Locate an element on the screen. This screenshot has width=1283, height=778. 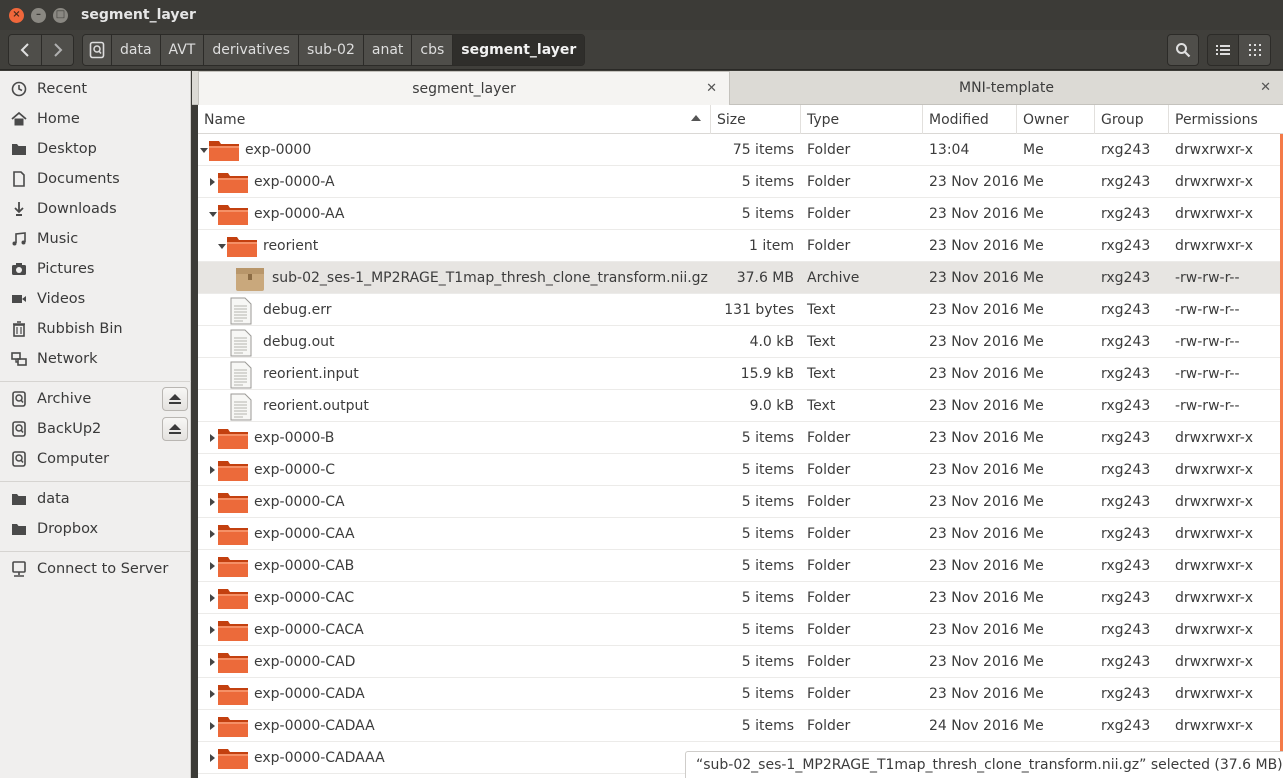
file-type: Folder is located at coordinates (829, 470).